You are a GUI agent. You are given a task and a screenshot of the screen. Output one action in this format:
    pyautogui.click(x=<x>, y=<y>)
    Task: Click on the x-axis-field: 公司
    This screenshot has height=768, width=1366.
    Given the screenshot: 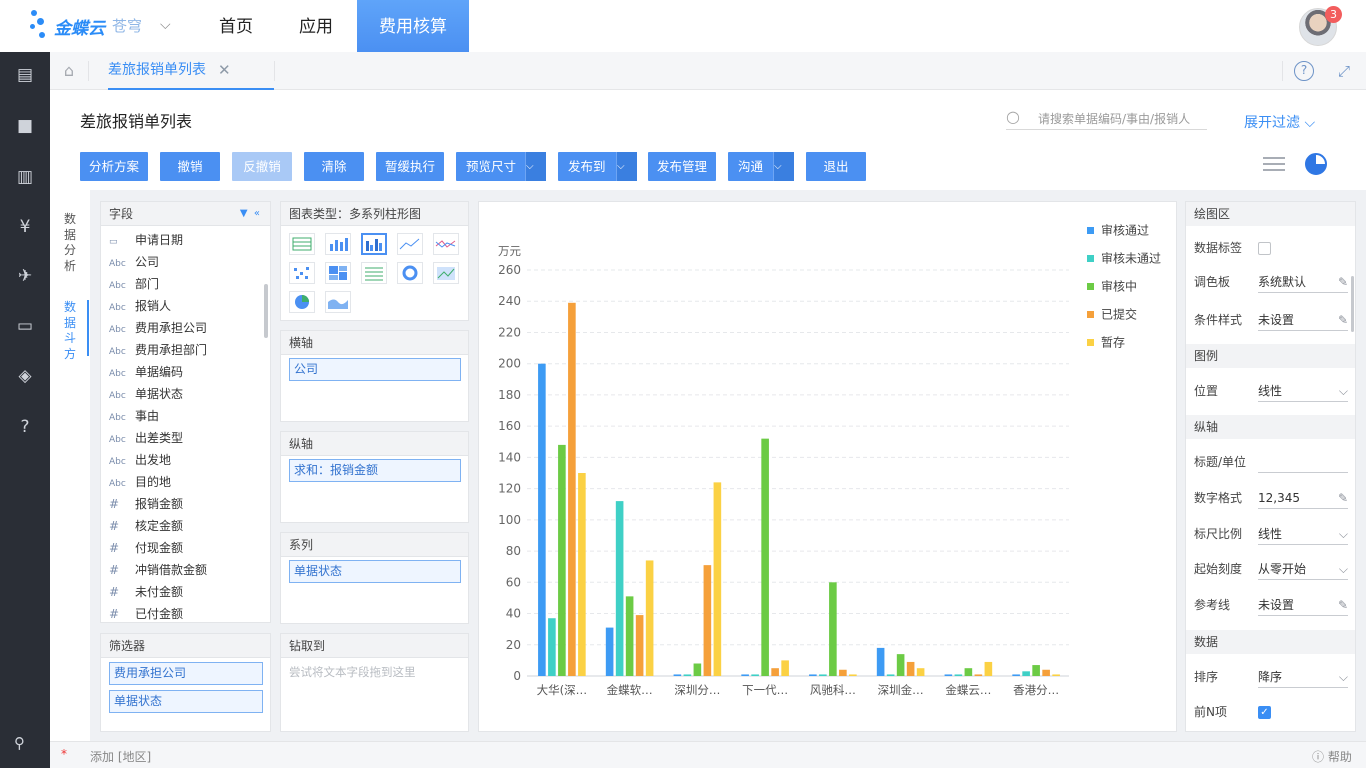 What is the action you would take?
    pyautogui.click(x=375, y=369)
    